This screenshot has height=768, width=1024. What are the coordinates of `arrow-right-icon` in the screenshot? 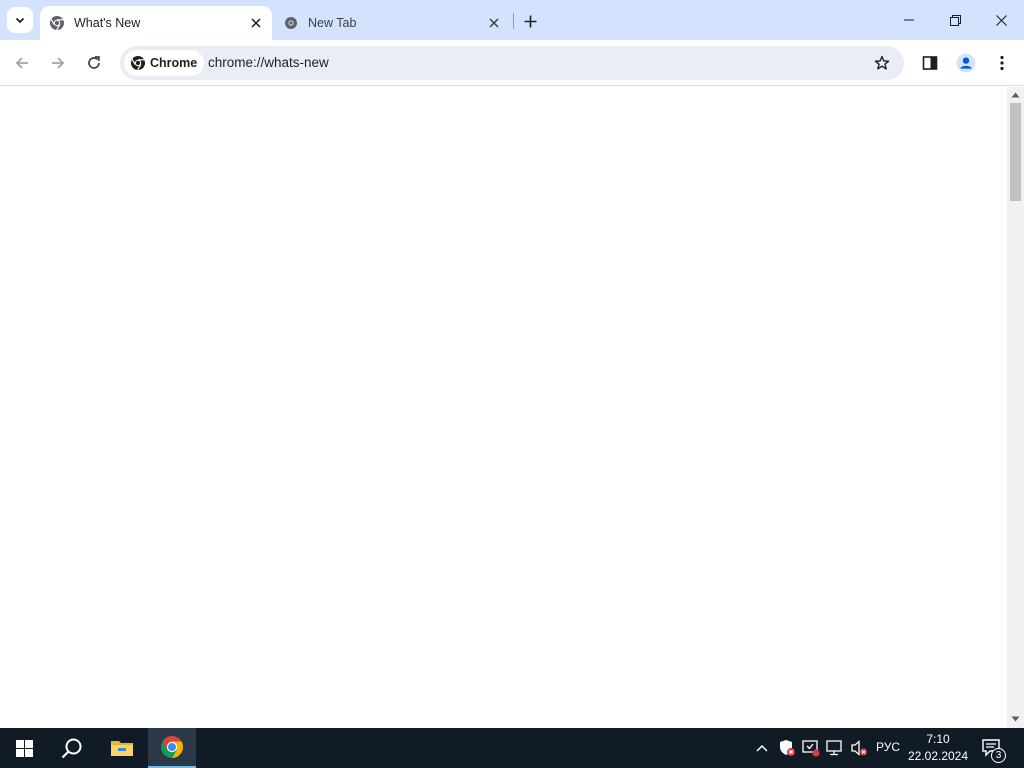 It's located at (58, 63).